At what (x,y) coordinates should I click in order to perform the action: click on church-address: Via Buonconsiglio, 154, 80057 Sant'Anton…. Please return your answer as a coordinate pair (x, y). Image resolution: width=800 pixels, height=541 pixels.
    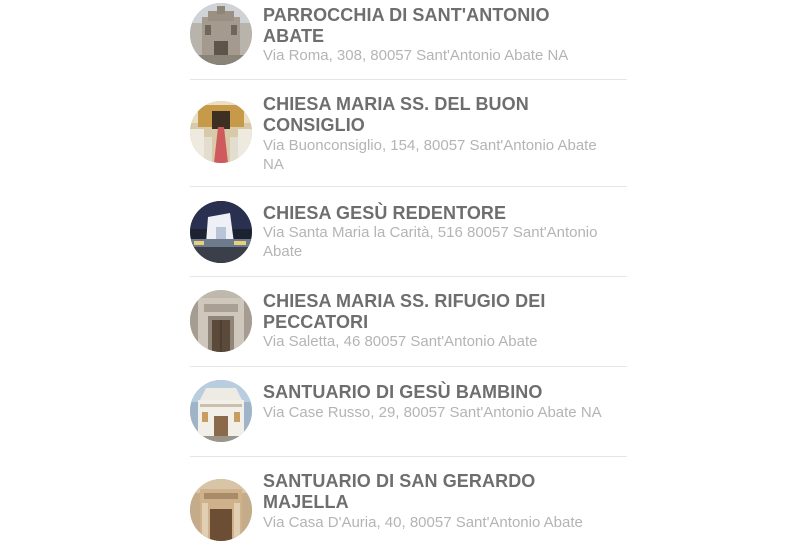
    Looking at the image, I should click on (430, 155).